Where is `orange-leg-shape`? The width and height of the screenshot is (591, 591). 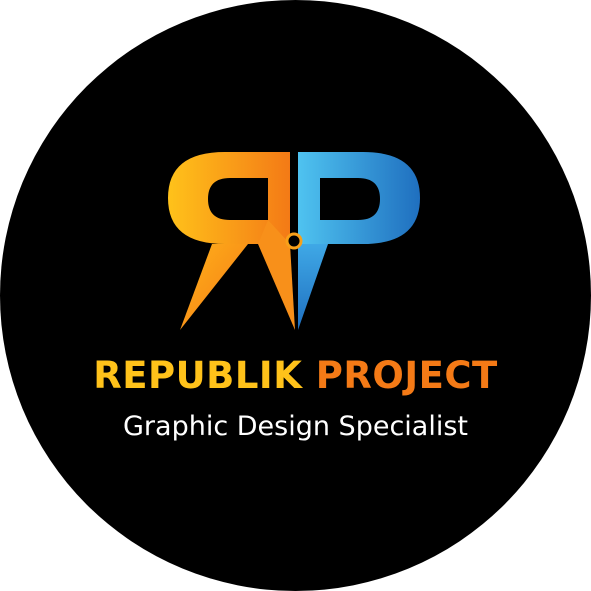
orange-leg-shape is located at coordinates (214, 287).